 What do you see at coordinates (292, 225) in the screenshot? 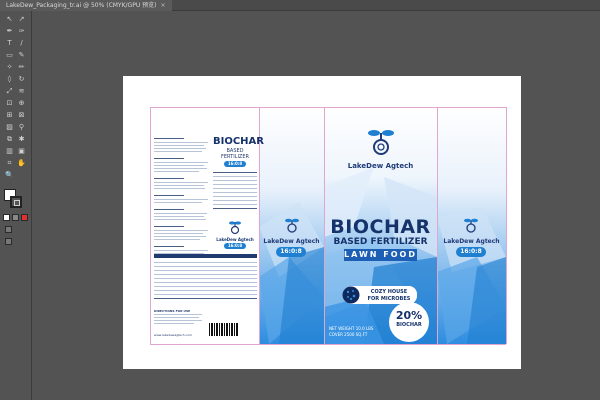
I see `left-logo-icon` at bounding box center [292, 225].